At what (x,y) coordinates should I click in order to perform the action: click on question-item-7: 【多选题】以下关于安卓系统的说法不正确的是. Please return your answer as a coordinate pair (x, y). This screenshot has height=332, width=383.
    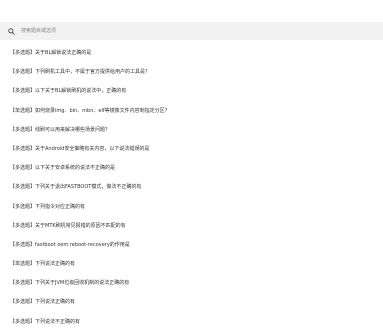
    Looking at the image, I should click on (191, 168).